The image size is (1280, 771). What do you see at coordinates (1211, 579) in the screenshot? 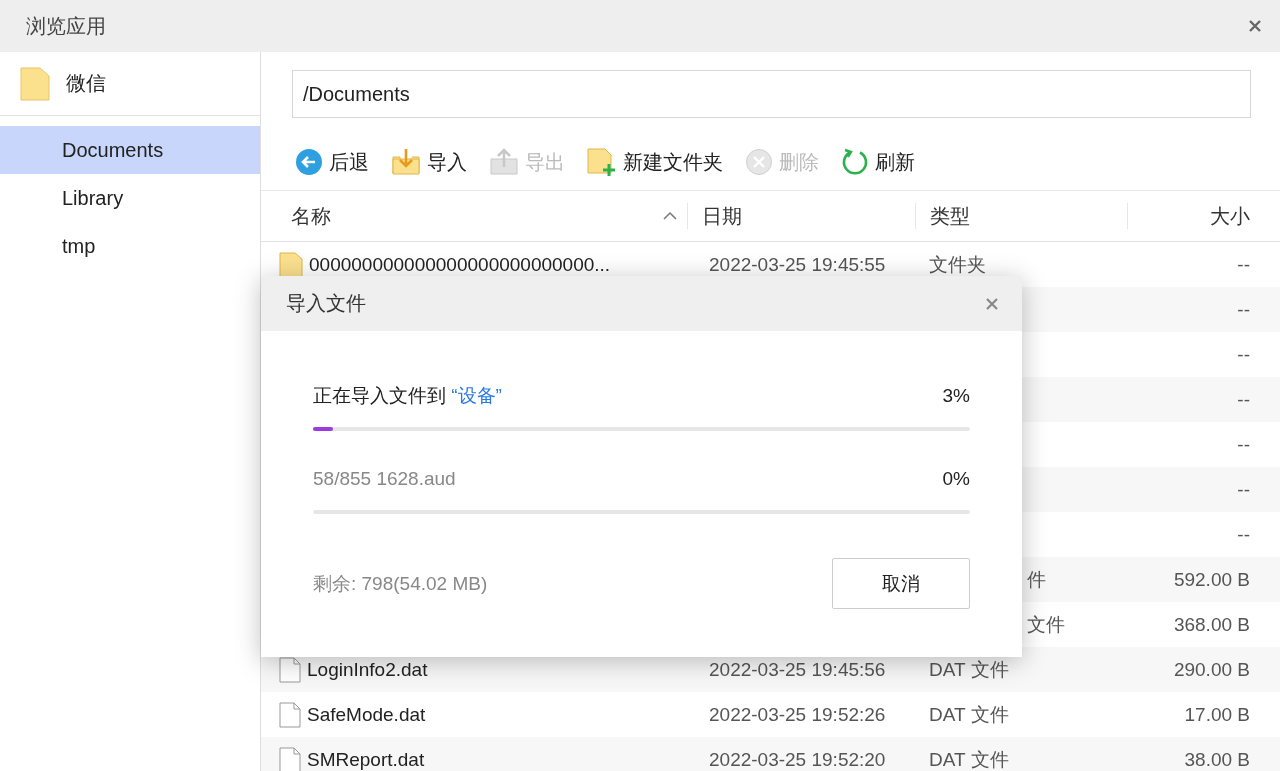
I see `size-cell: 592.00 B` at bounding box center [1211, 579].